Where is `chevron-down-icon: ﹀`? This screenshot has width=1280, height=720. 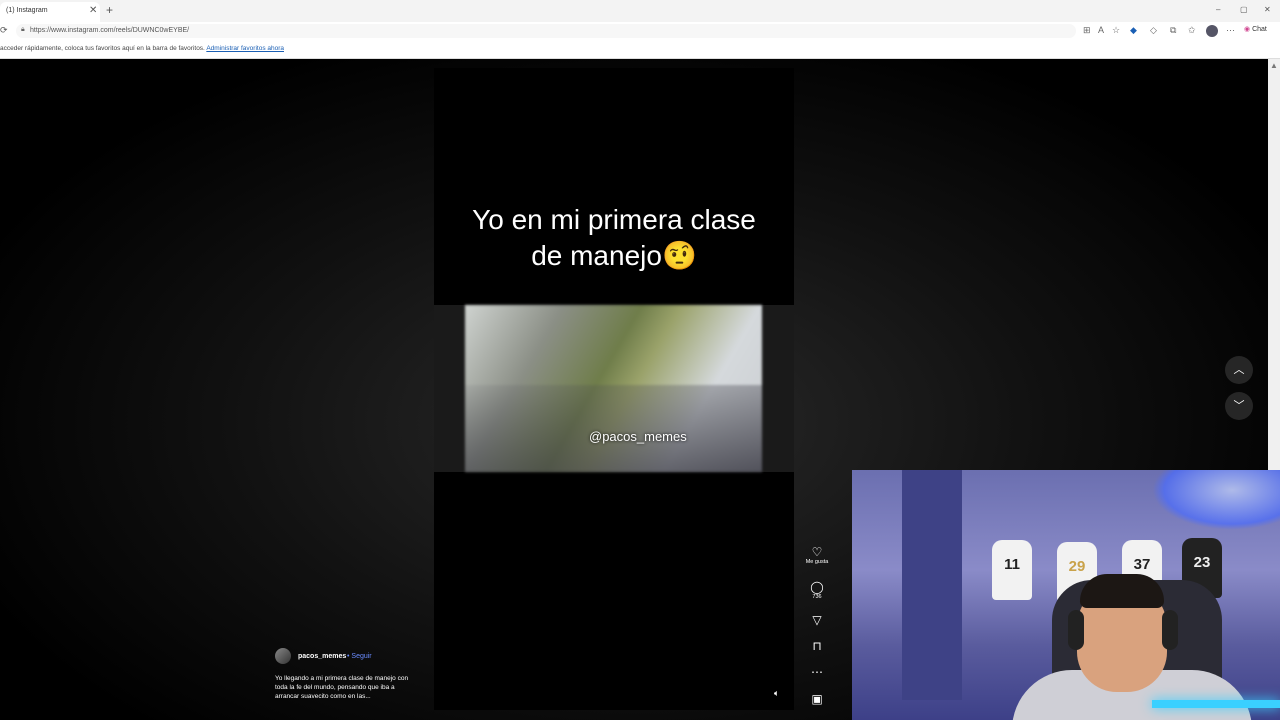
chevron-down-icon: ﹀ is located at coordinates (1239, 406).